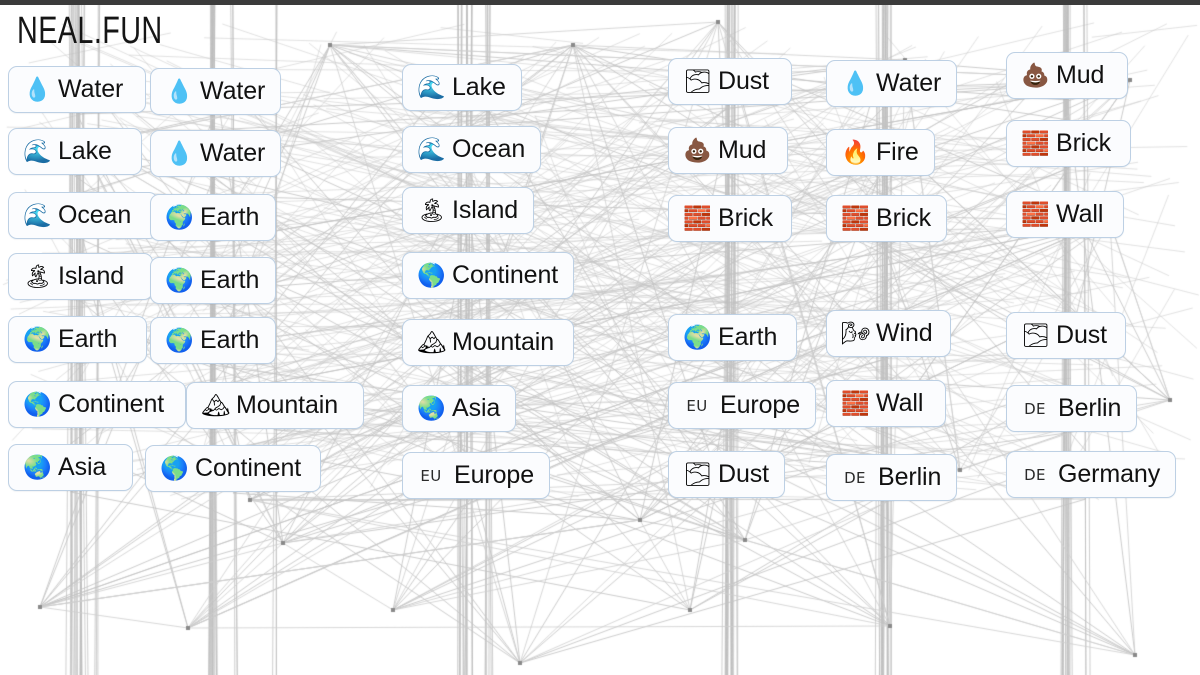  I want to click on element-card-label: Wind, so click(904, 333).